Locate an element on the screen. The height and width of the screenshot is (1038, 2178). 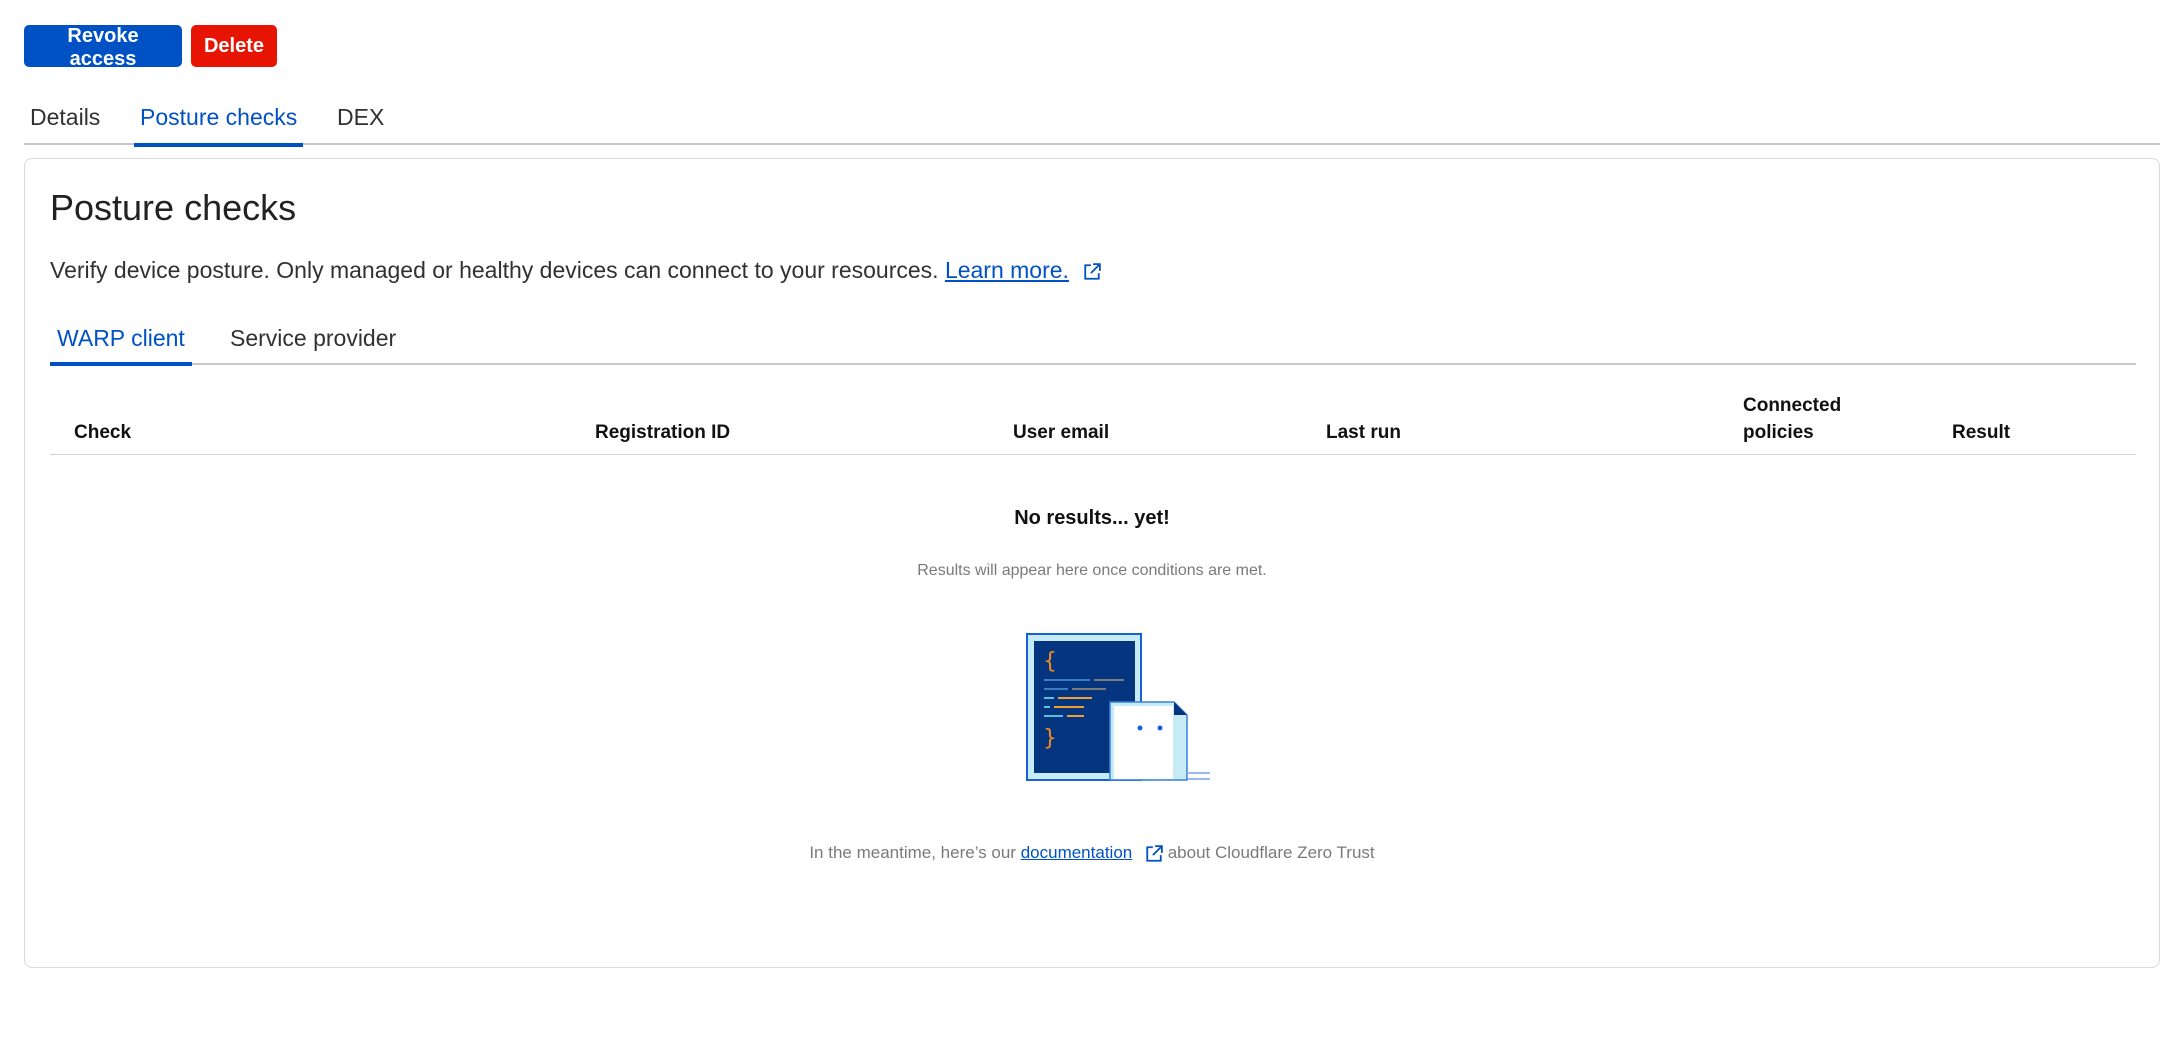
documentation-link: documentation is located at coordinates (1077, 852).